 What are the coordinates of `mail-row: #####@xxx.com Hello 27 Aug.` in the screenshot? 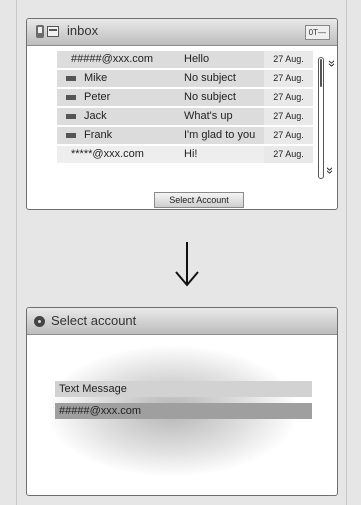 It's located at (185, 59).